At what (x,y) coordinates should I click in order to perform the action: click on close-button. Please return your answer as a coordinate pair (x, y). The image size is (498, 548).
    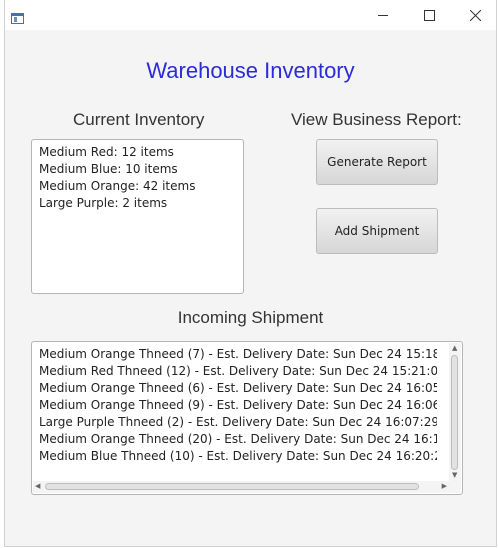
    Looking at the image, I should click on (475, 15).